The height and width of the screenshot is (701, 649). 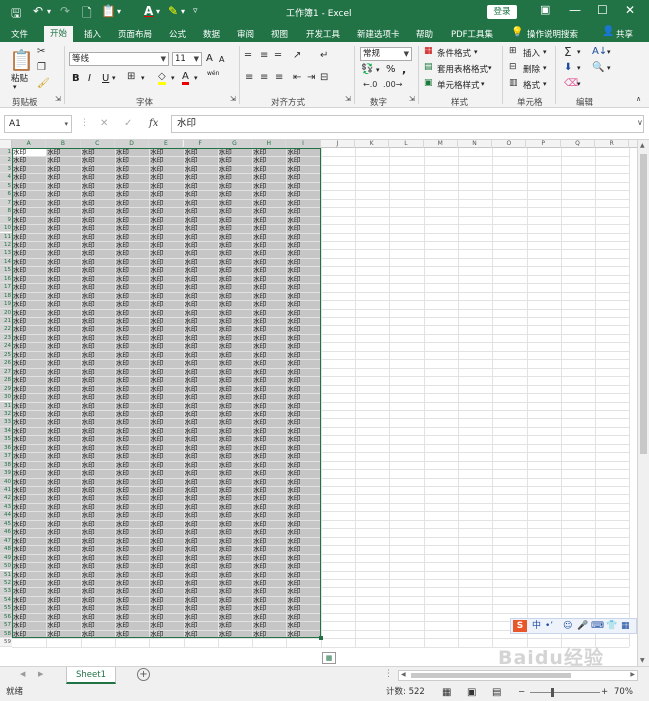 What do you see at coordinates (472, 34) in the screenshot?
I see `tab-pdf-tools: PDF工具集` at bounding box center [472, 34].